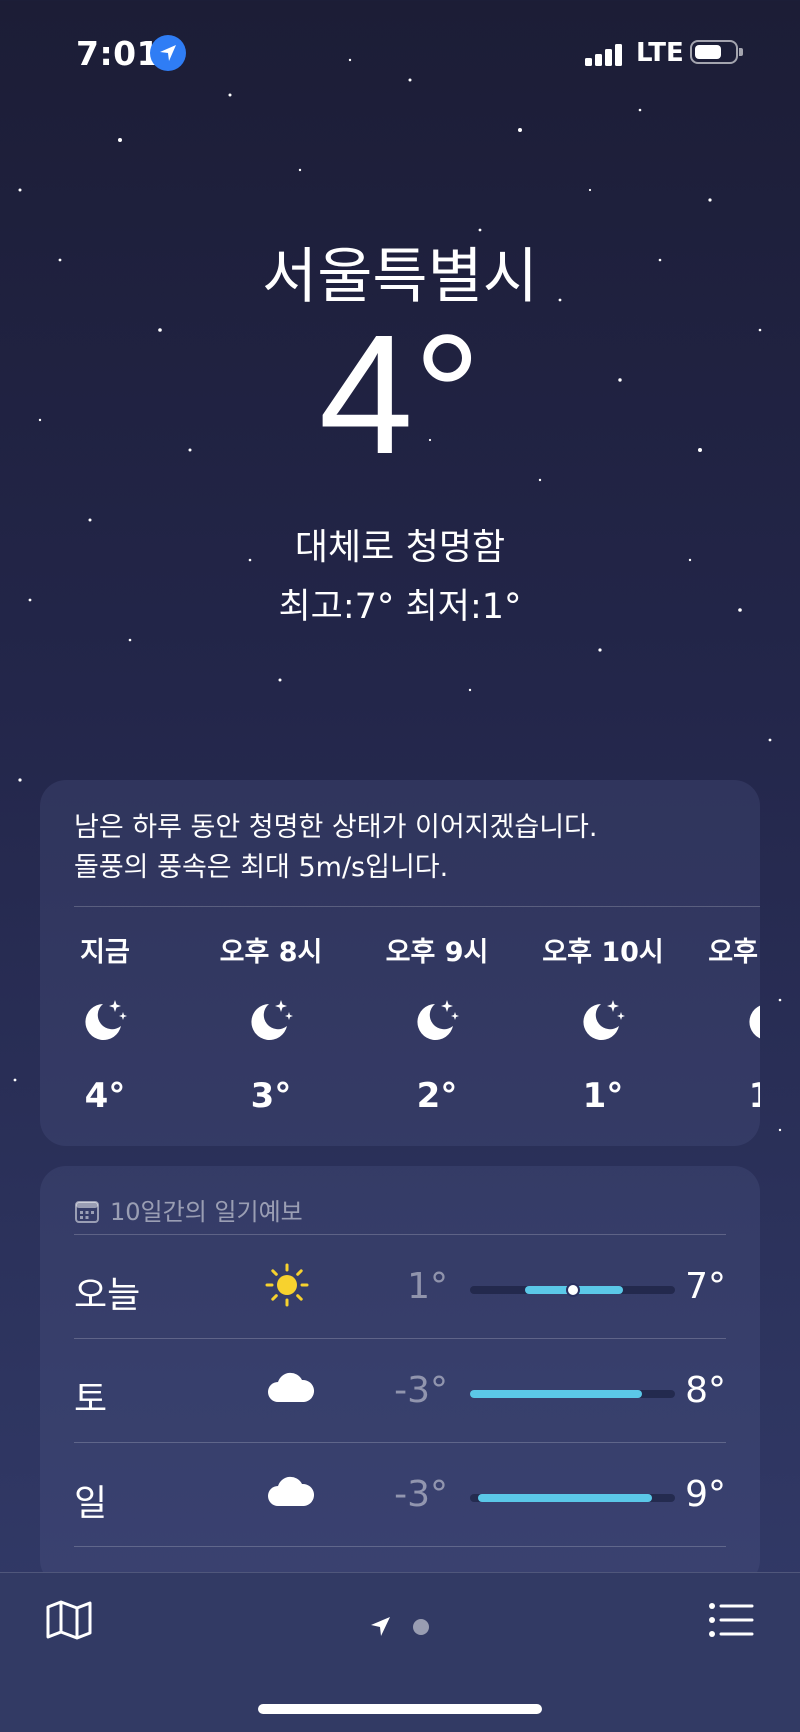 Image resolution: width=800 pixels, height=1732 pixels. I want to click on hour-item: 오후 10시 1°, so click(603, 1023).